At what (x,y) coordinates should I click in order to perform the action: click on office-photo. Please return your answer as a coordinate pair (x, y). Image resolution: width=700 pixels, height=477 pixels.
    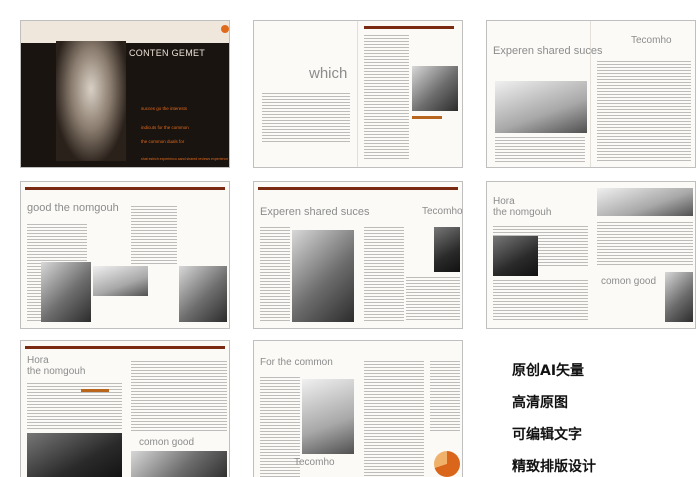
    Looking at the image, I should click on (679, 297).